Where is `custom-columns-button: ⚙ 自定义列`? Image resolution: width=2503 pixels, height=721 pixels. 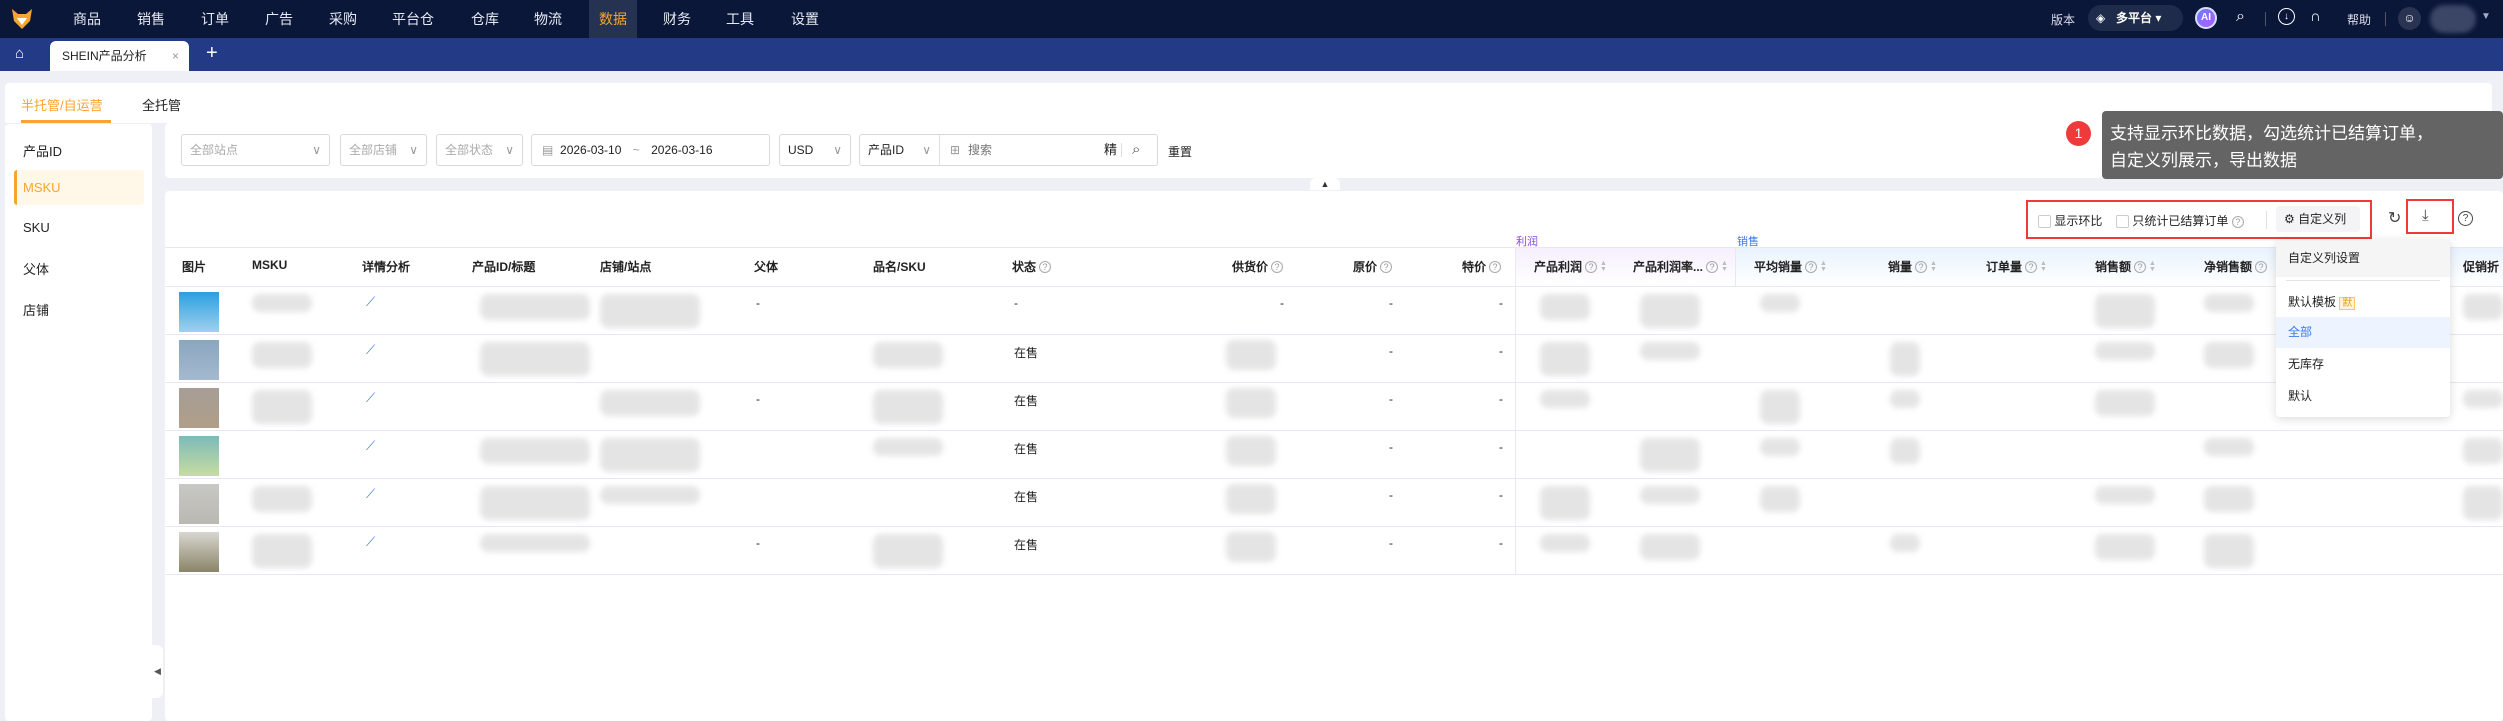
custom-columns-button: ⚙ 自定义列 is located at coordinates (2318, 219).